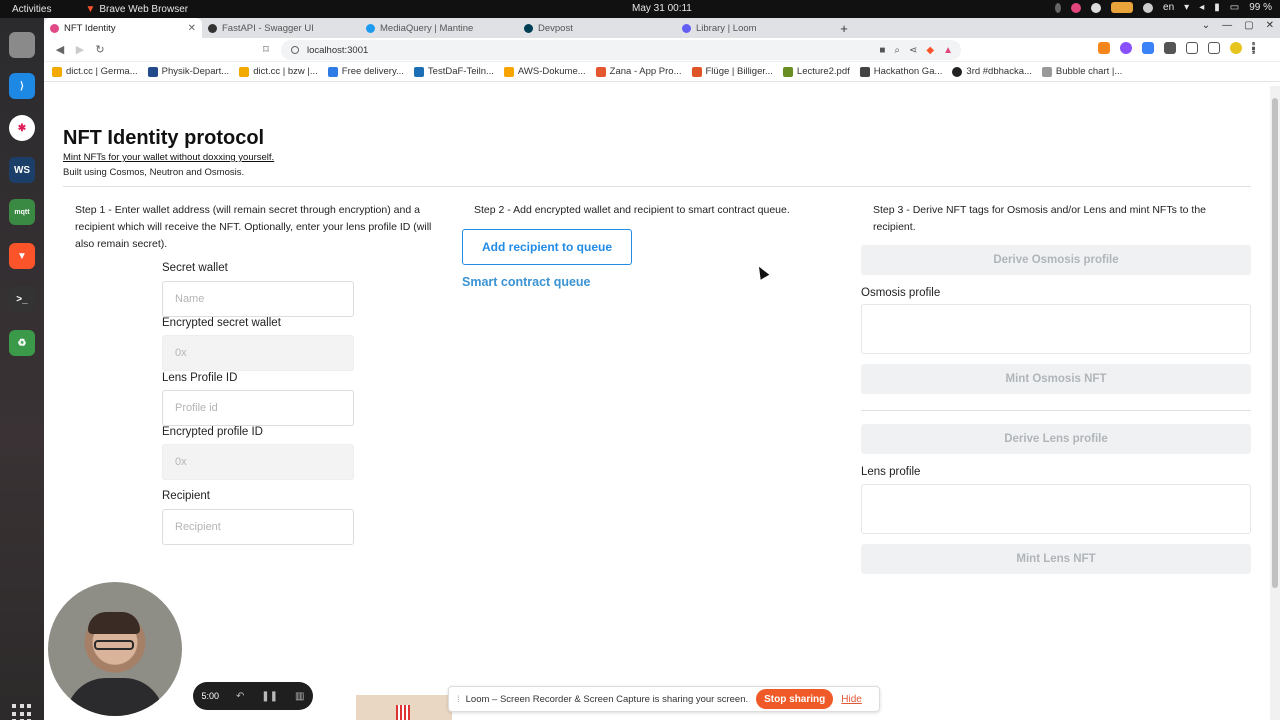 The width and height of the screenshot is (1280, 720). Describe the element at coordinates (844, 28) in the screenshot. I see `new-tab-button: +` at that location.